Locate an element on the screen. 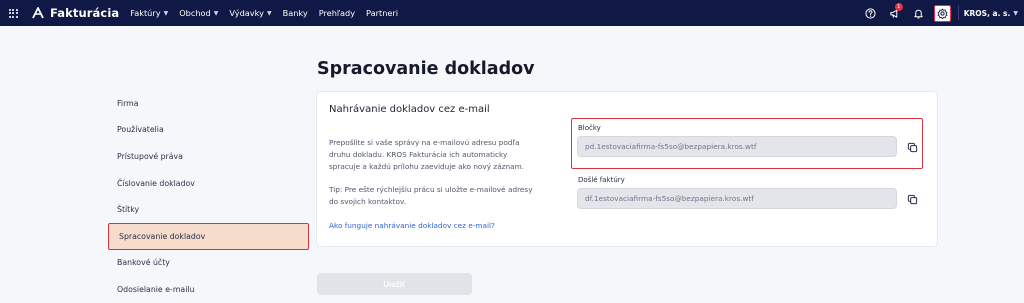  nav-label: Banky is located at coordinates (295, 13).